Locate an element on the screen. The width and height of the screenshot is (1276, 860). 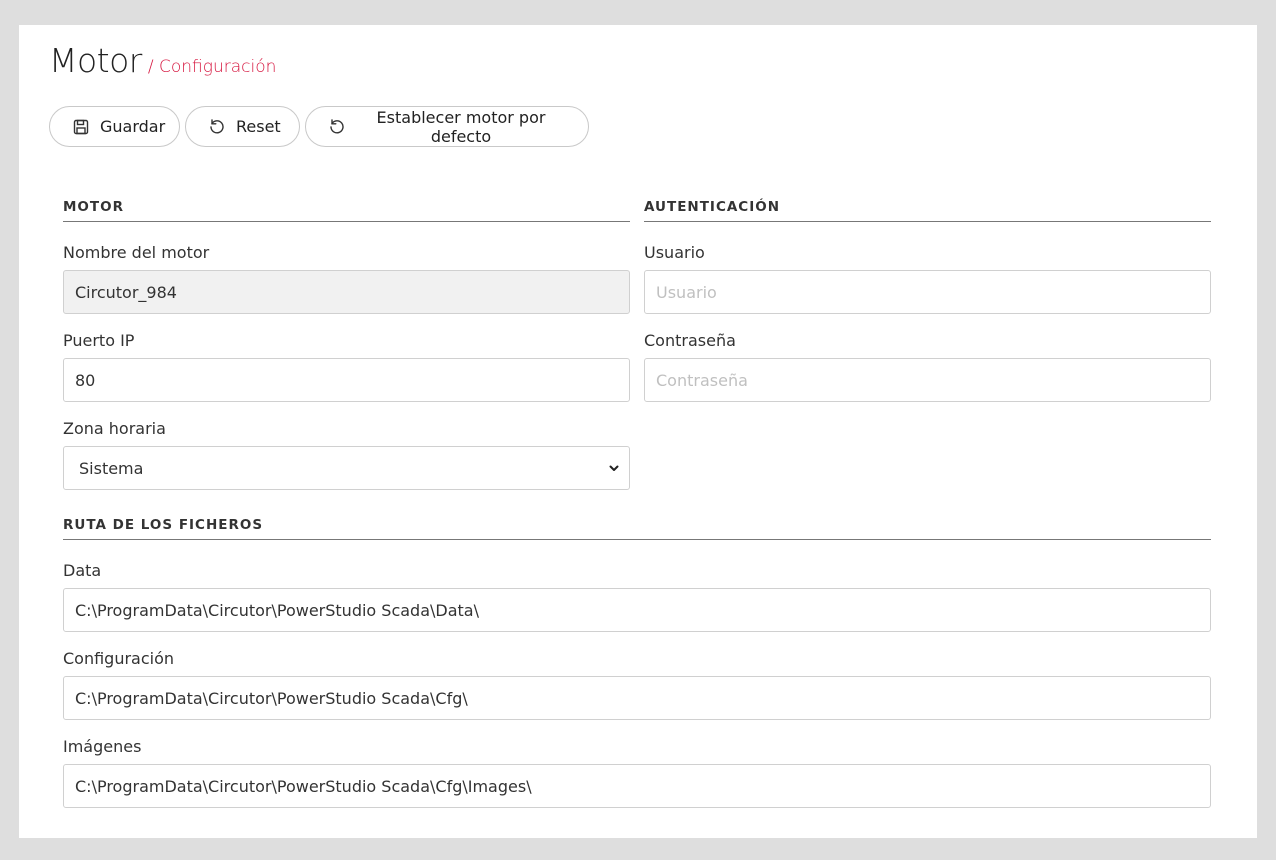
motor-name-field is located at coordinates (346, 292).